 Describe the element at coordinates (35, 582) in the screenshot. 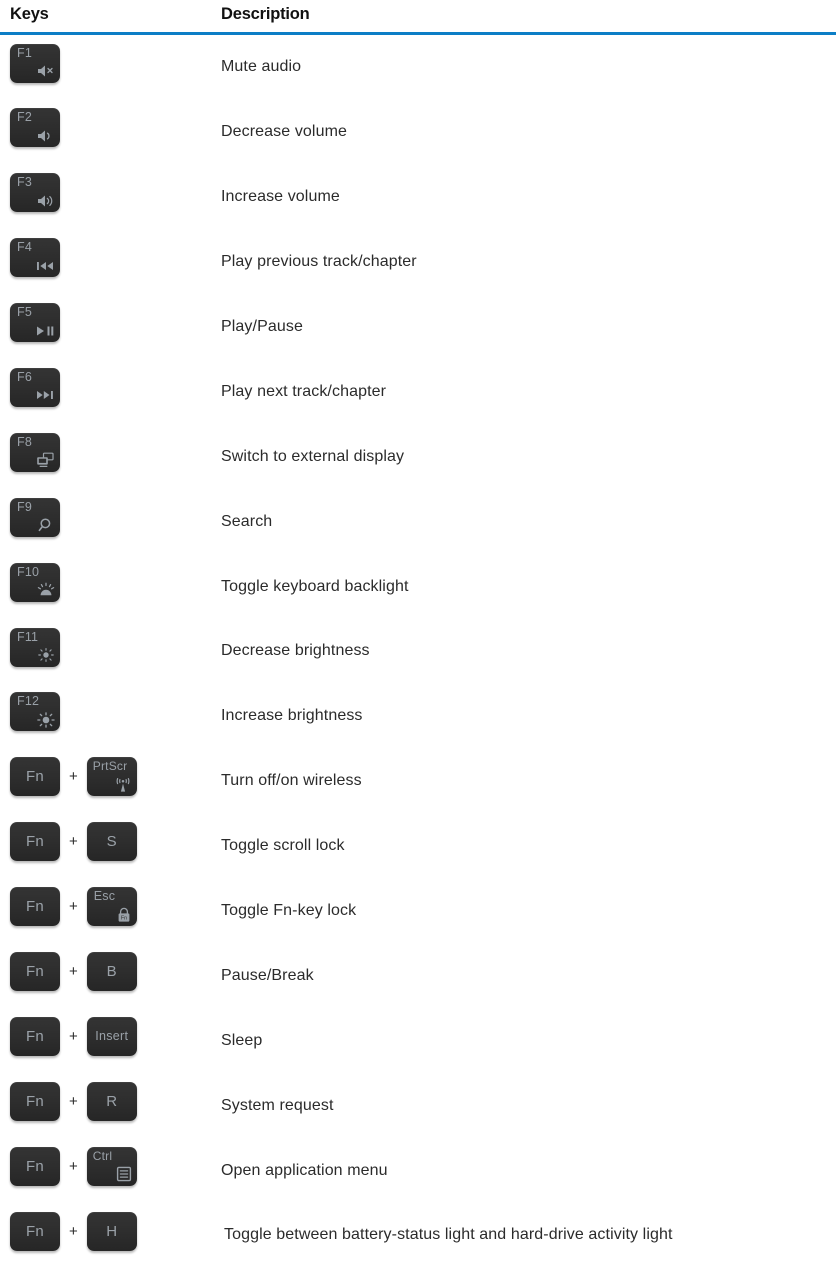

I see `keycap-f10: F10` at that location.